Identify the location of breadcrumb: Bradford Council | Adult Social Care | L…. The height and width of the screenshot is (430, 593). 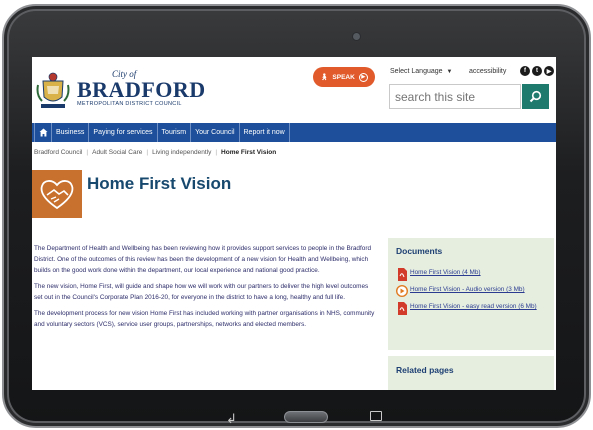
(155, 152).